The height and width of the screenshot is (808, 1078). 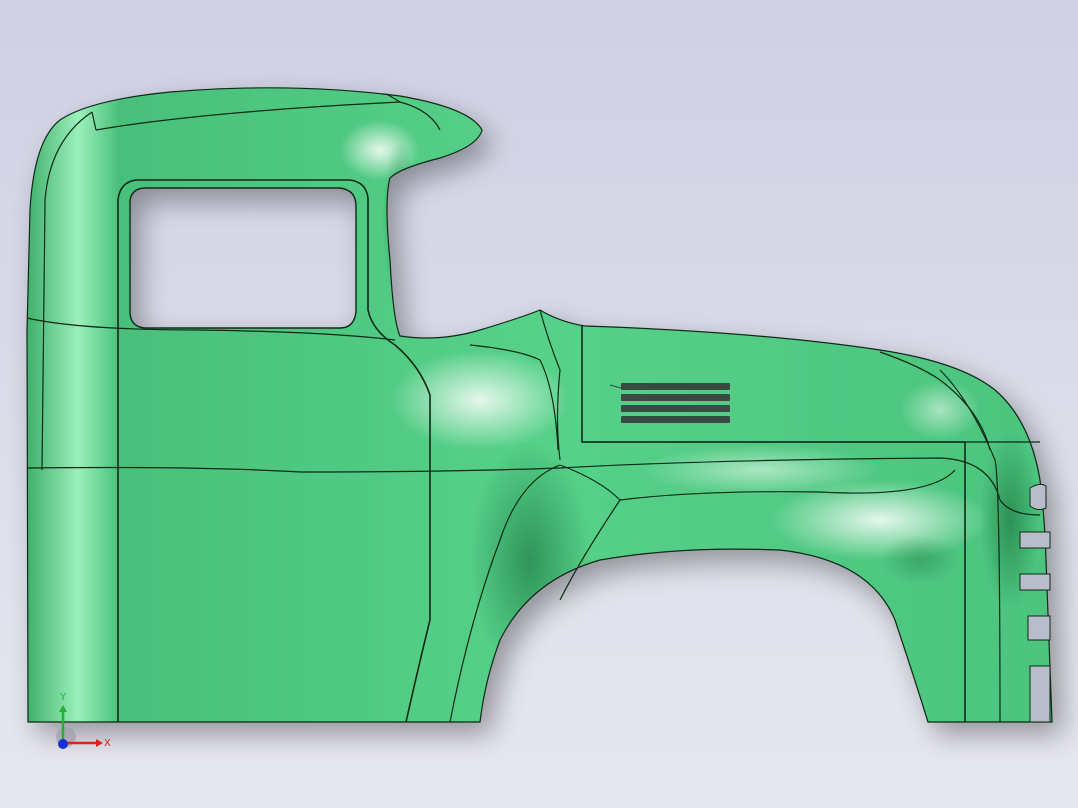 What do you see at coordinates (63, 697) in the screenshot?
I see `y-axis-label: Y` at bounding box center [63, 697].